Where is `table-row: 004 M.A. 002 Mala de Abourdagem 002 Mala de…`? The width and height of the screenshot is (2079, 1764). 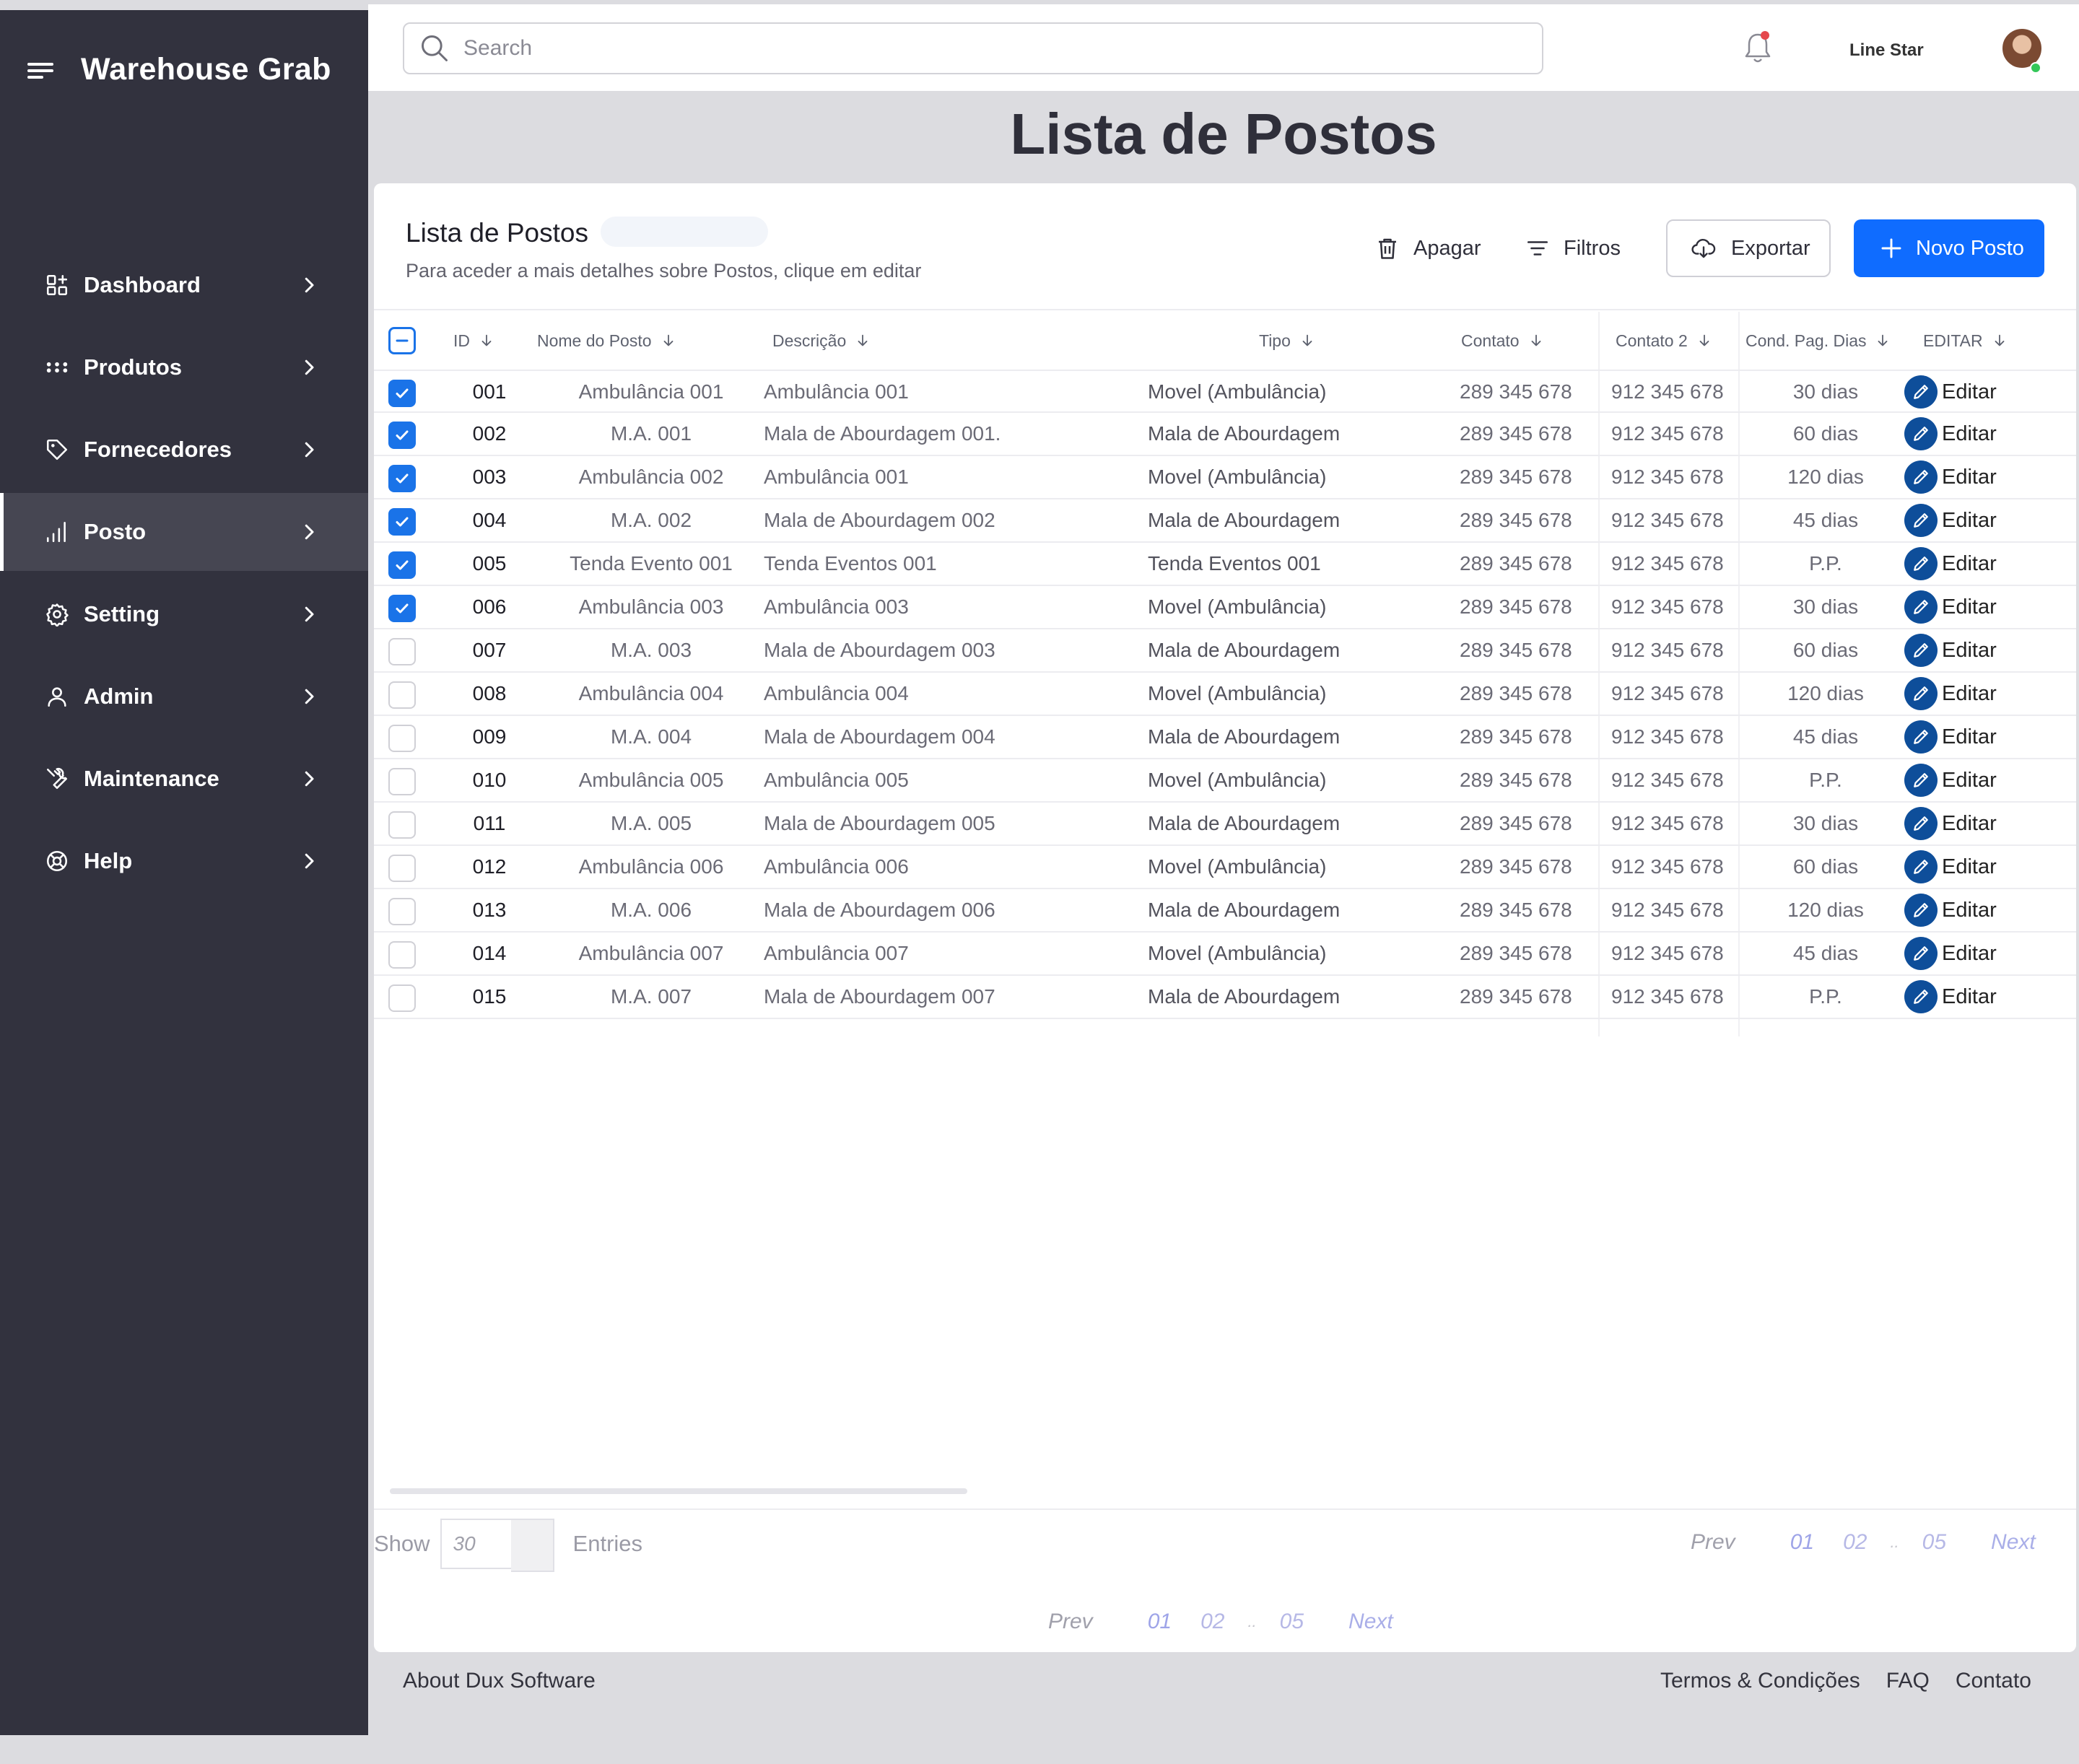 table-row: 004 M.A. 002 Mala de Abourdagem 002 Mala de… is located at coordinates (1225, 521).